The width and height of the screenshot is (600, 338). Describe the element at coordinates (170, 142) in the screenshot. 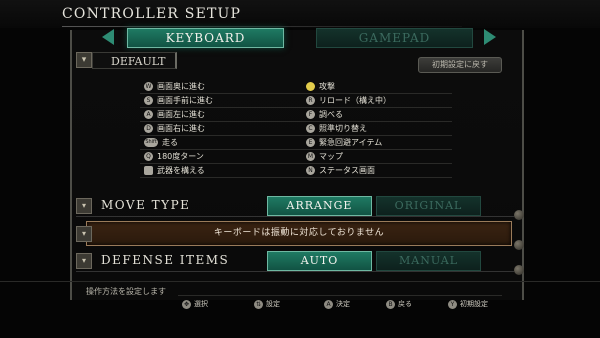

I see `binding-label: 走る` at that location.